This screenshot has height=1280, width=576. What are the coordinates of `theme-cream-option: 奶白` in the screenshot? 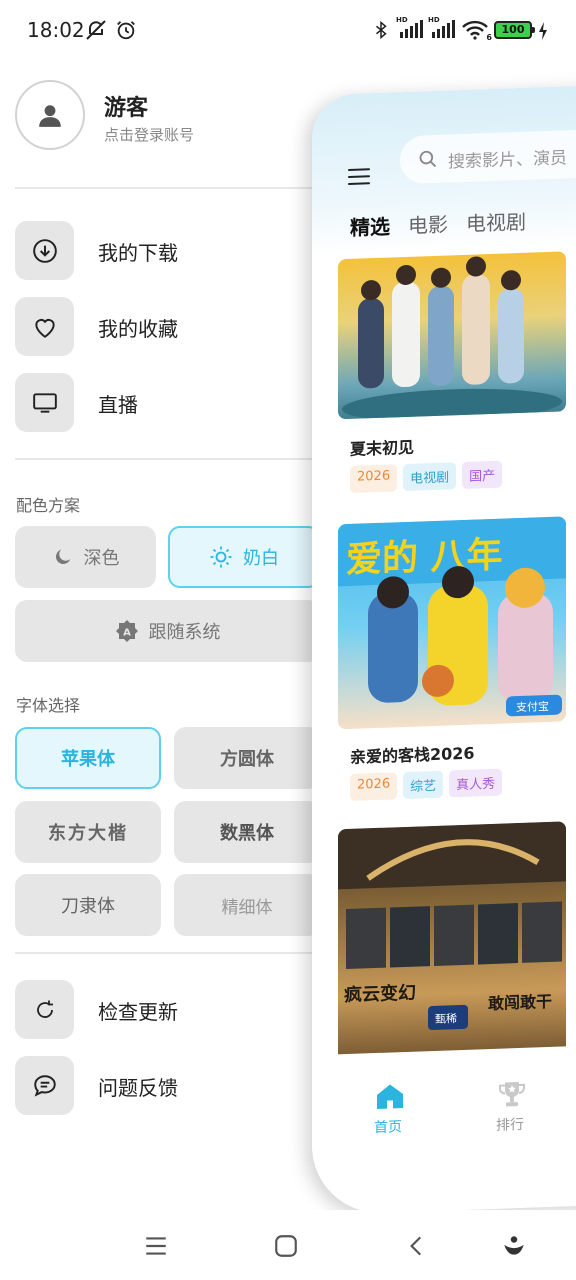 It's located at (244, 557).